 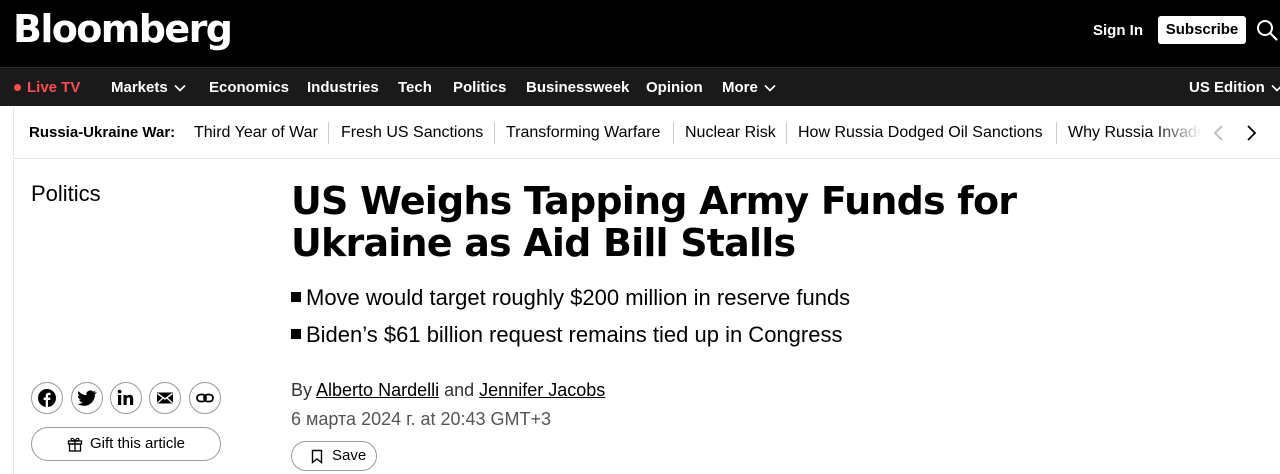 I want to click on share-email-button, so click(x=165, y=398).